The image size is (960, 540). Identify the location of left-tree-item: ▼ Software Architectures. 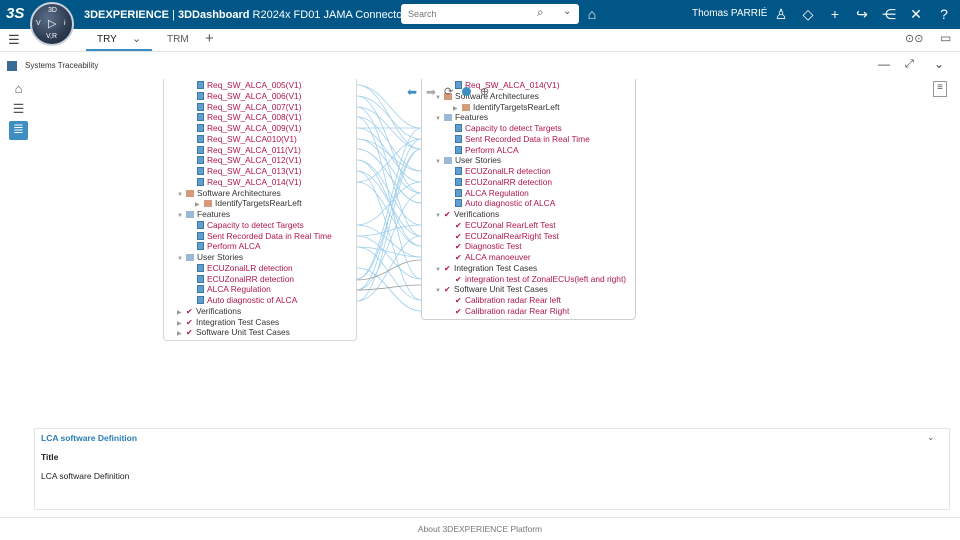
(229, 193).